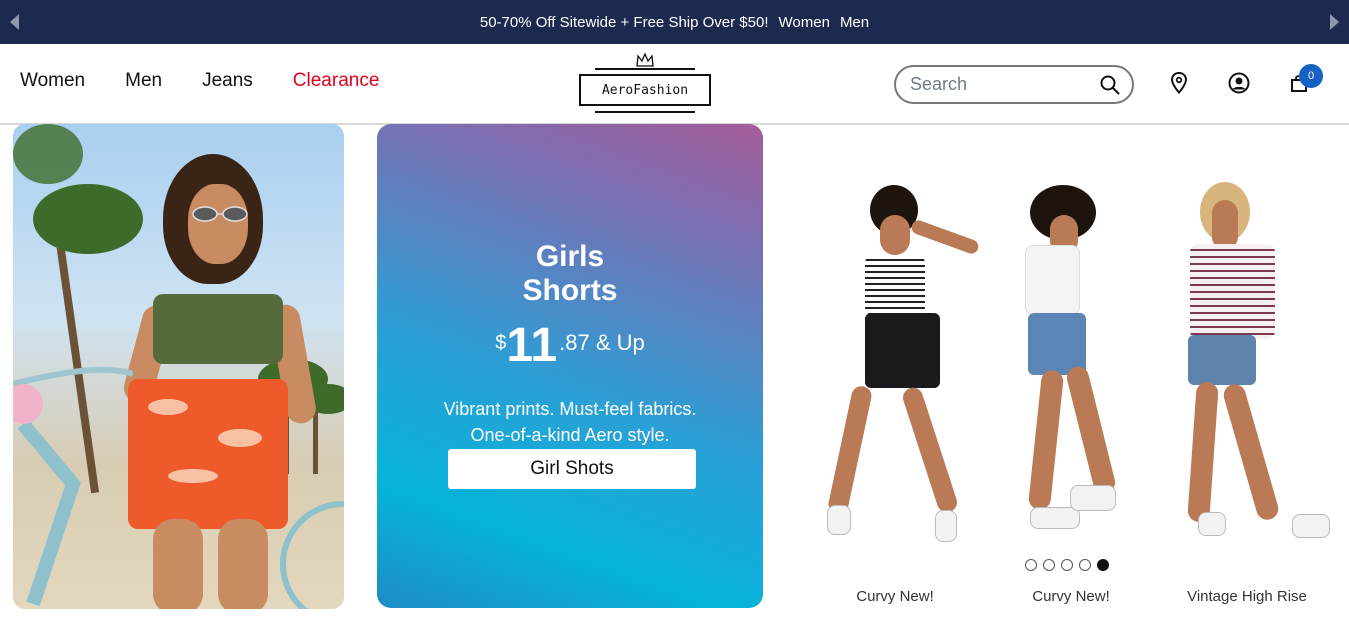 This screenshot has height=618, width=1349. I want to click on model-face, so click(218, 224).